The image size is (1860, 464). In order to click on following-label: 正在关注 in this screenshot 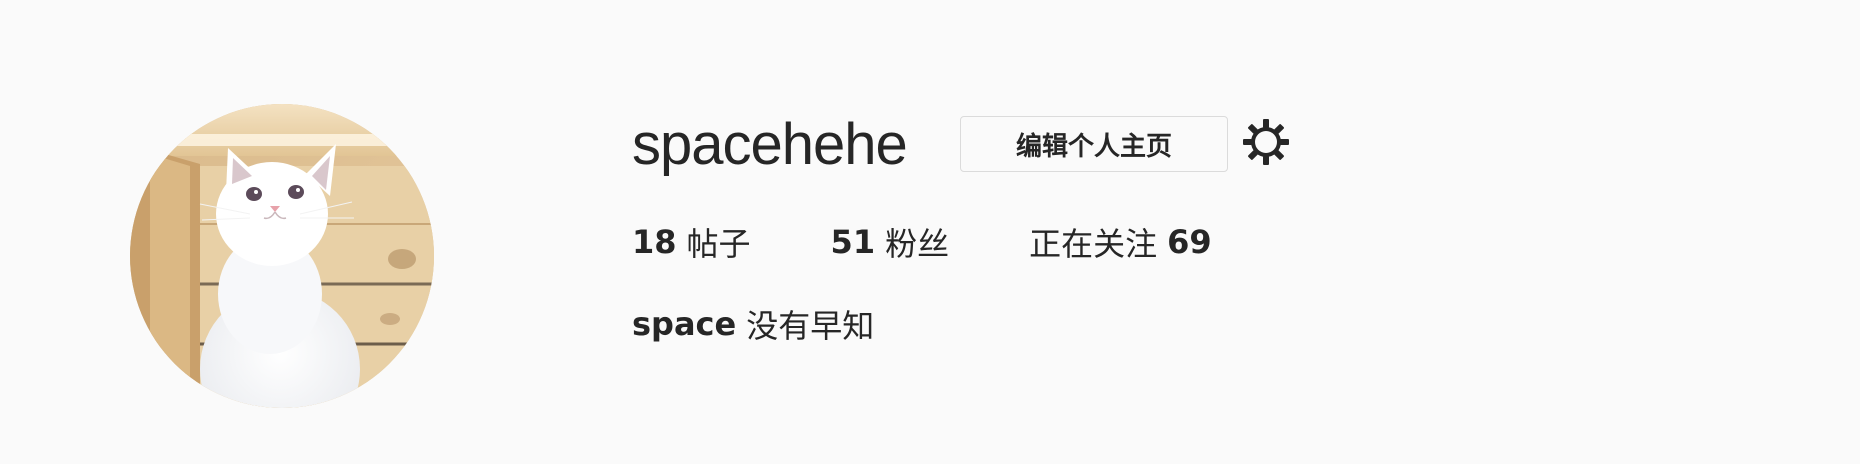, I will do `click(1093, 244)`.